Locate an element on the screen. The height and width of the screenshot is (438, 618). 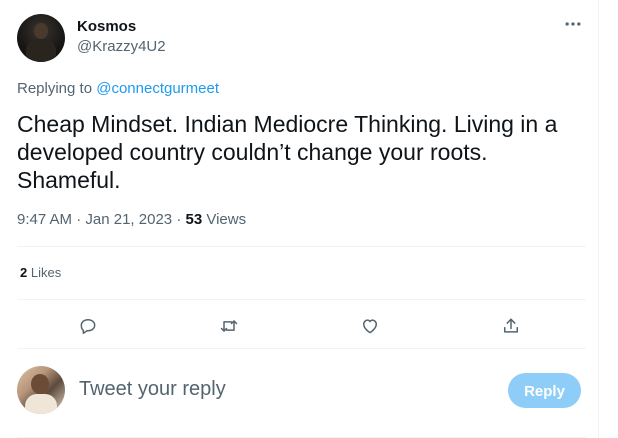
share-icon is located at coordinates (511, 325).